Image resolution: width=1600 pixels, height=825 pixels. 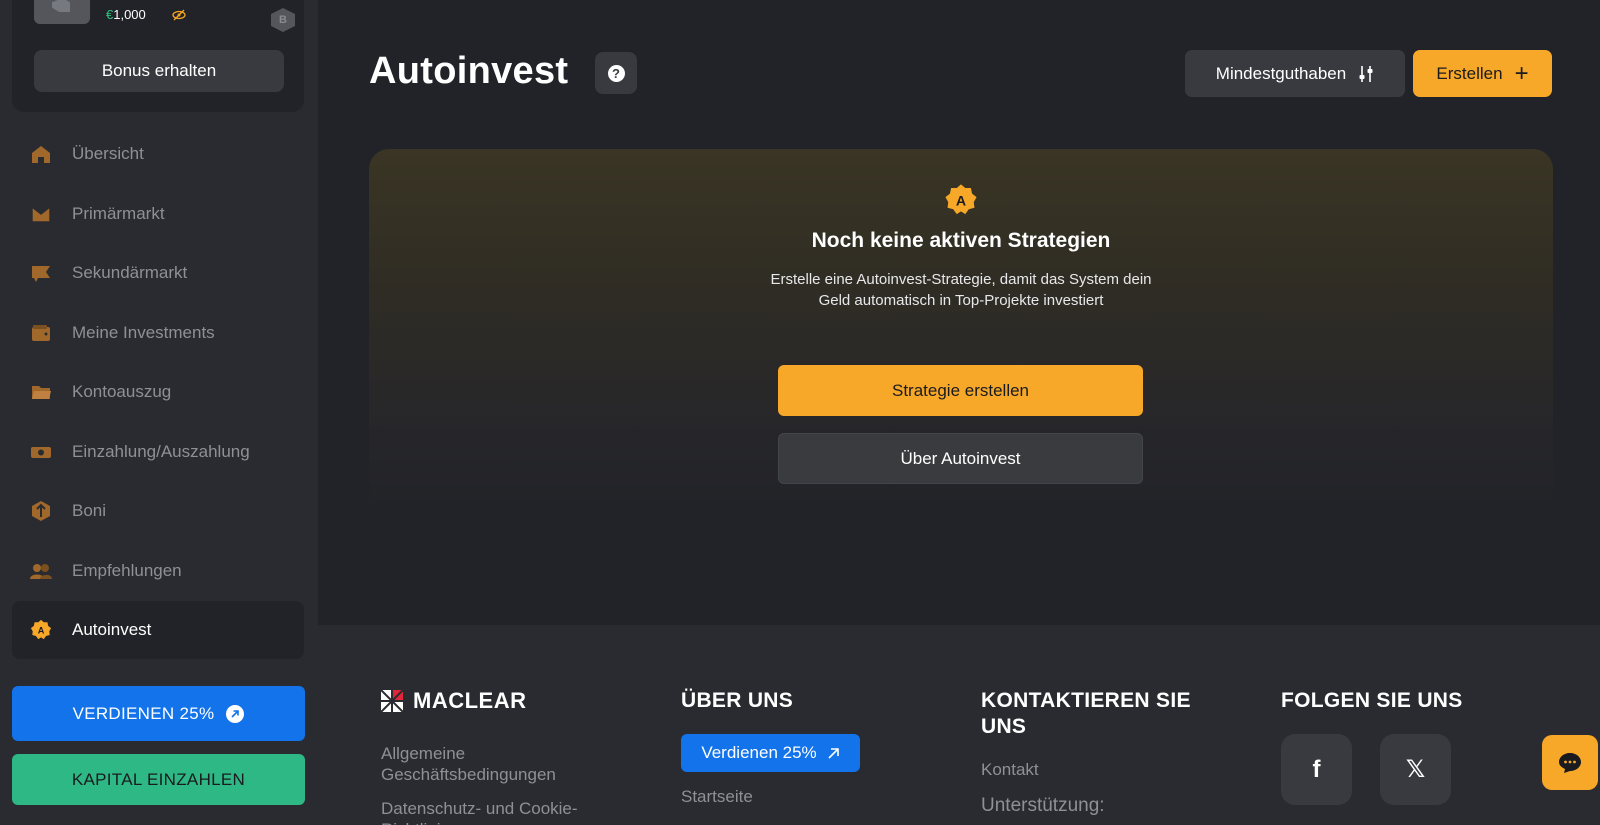 I want to click on sidebar-item-uebersicht: Übersicht, so click(x=158, y=154).